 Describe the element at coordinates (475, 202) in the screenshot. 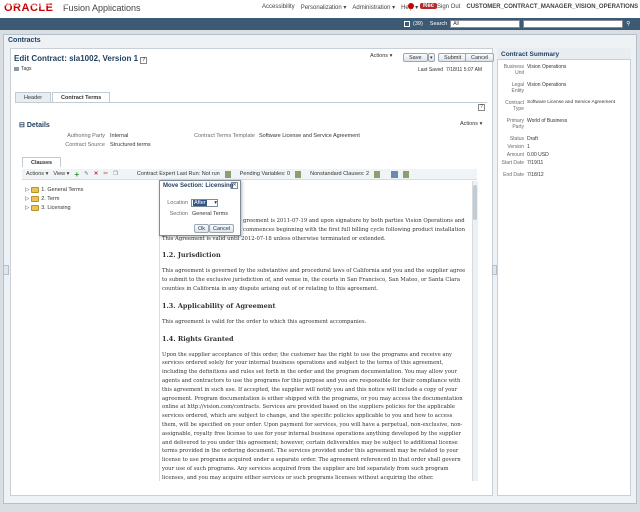

I see `scrollbar-thumb` at that location.